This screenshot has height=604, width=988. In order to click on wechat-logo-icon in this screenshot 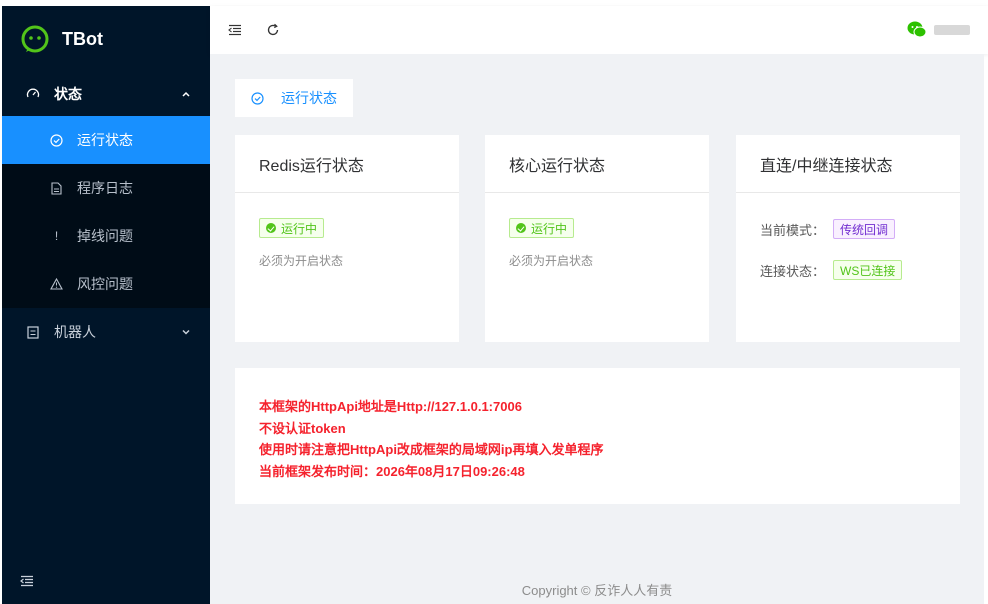, I will do `click(35, 39)`.